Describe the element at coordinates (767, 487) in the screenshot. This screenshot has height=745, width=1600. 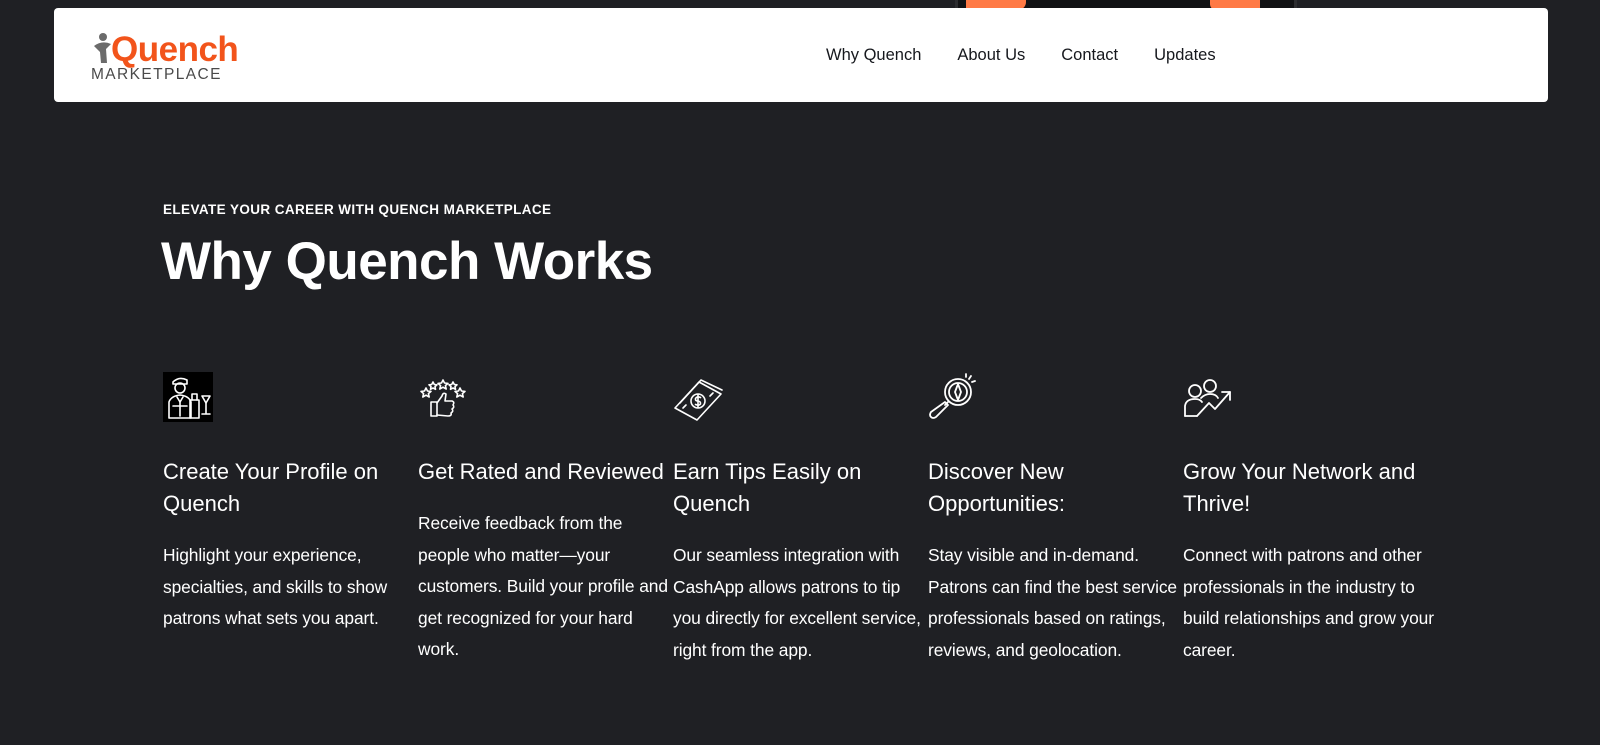
I see `feature-title: Earn Tips Easily on Quench` at that location.